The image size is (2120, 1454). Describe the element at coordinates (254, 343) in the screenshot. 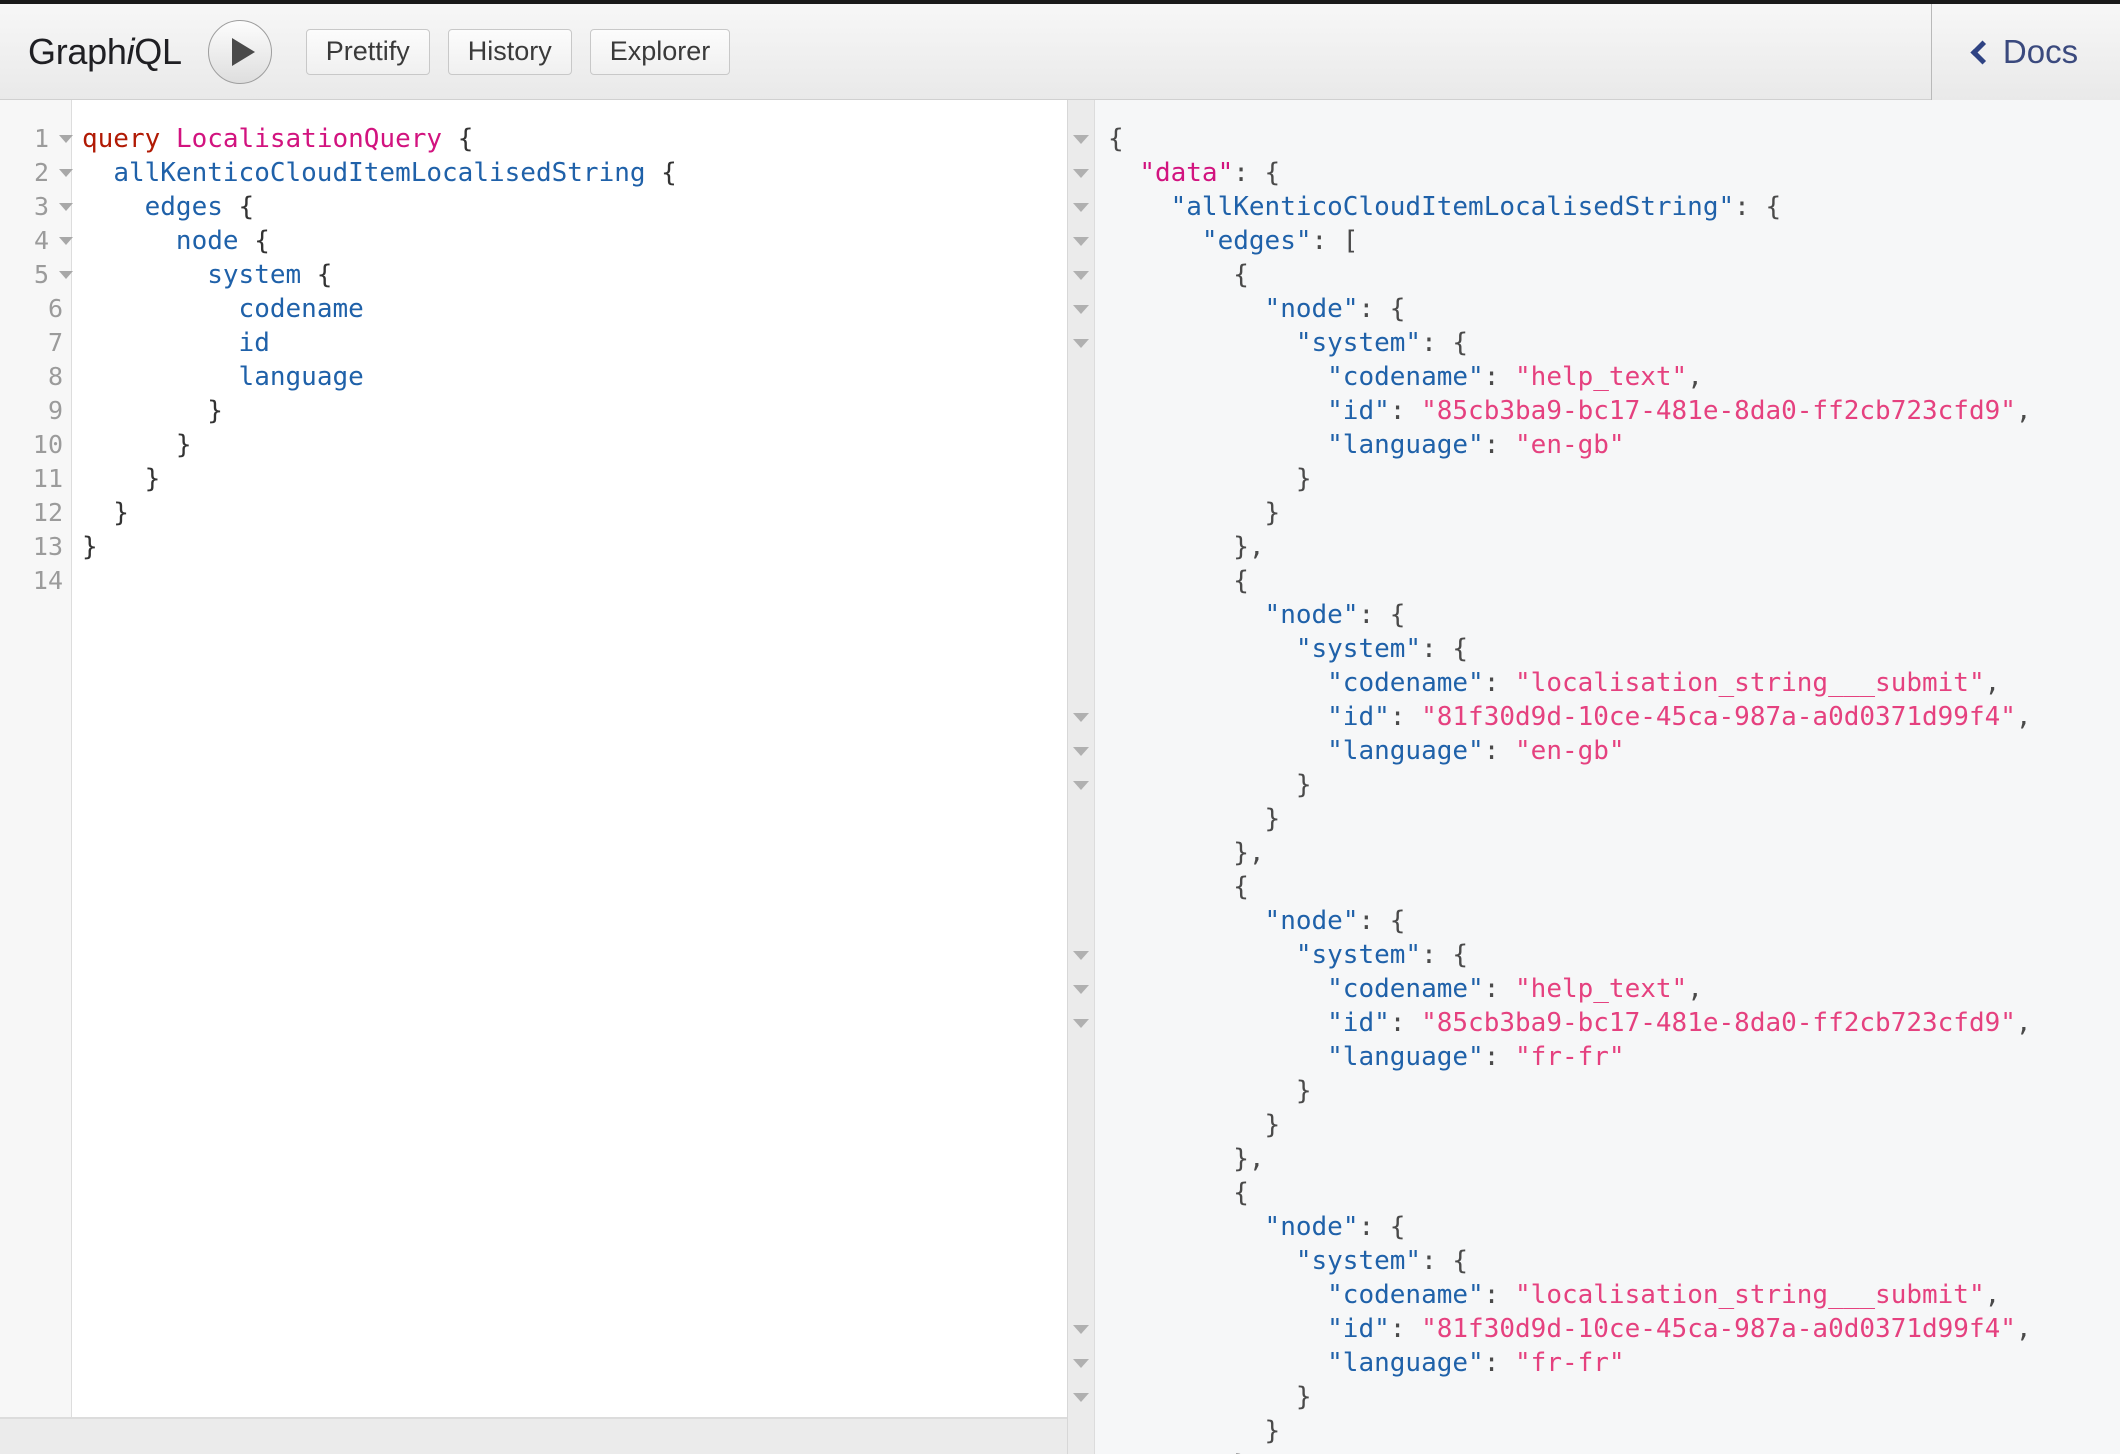

I see `query-token: id` at that location.